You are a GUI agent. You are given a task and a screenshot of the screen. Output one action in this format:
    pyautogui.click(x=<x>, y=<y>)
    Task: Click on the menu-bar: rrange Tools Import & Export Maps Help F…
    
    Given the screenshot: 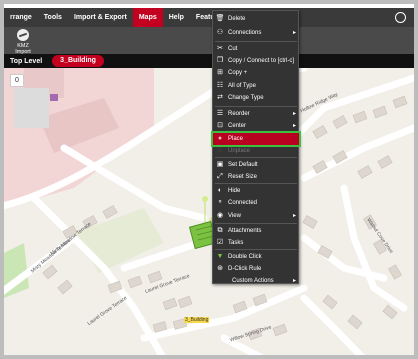 What is the action you would take?
    pyautogui.click(x=209, y=17)
    